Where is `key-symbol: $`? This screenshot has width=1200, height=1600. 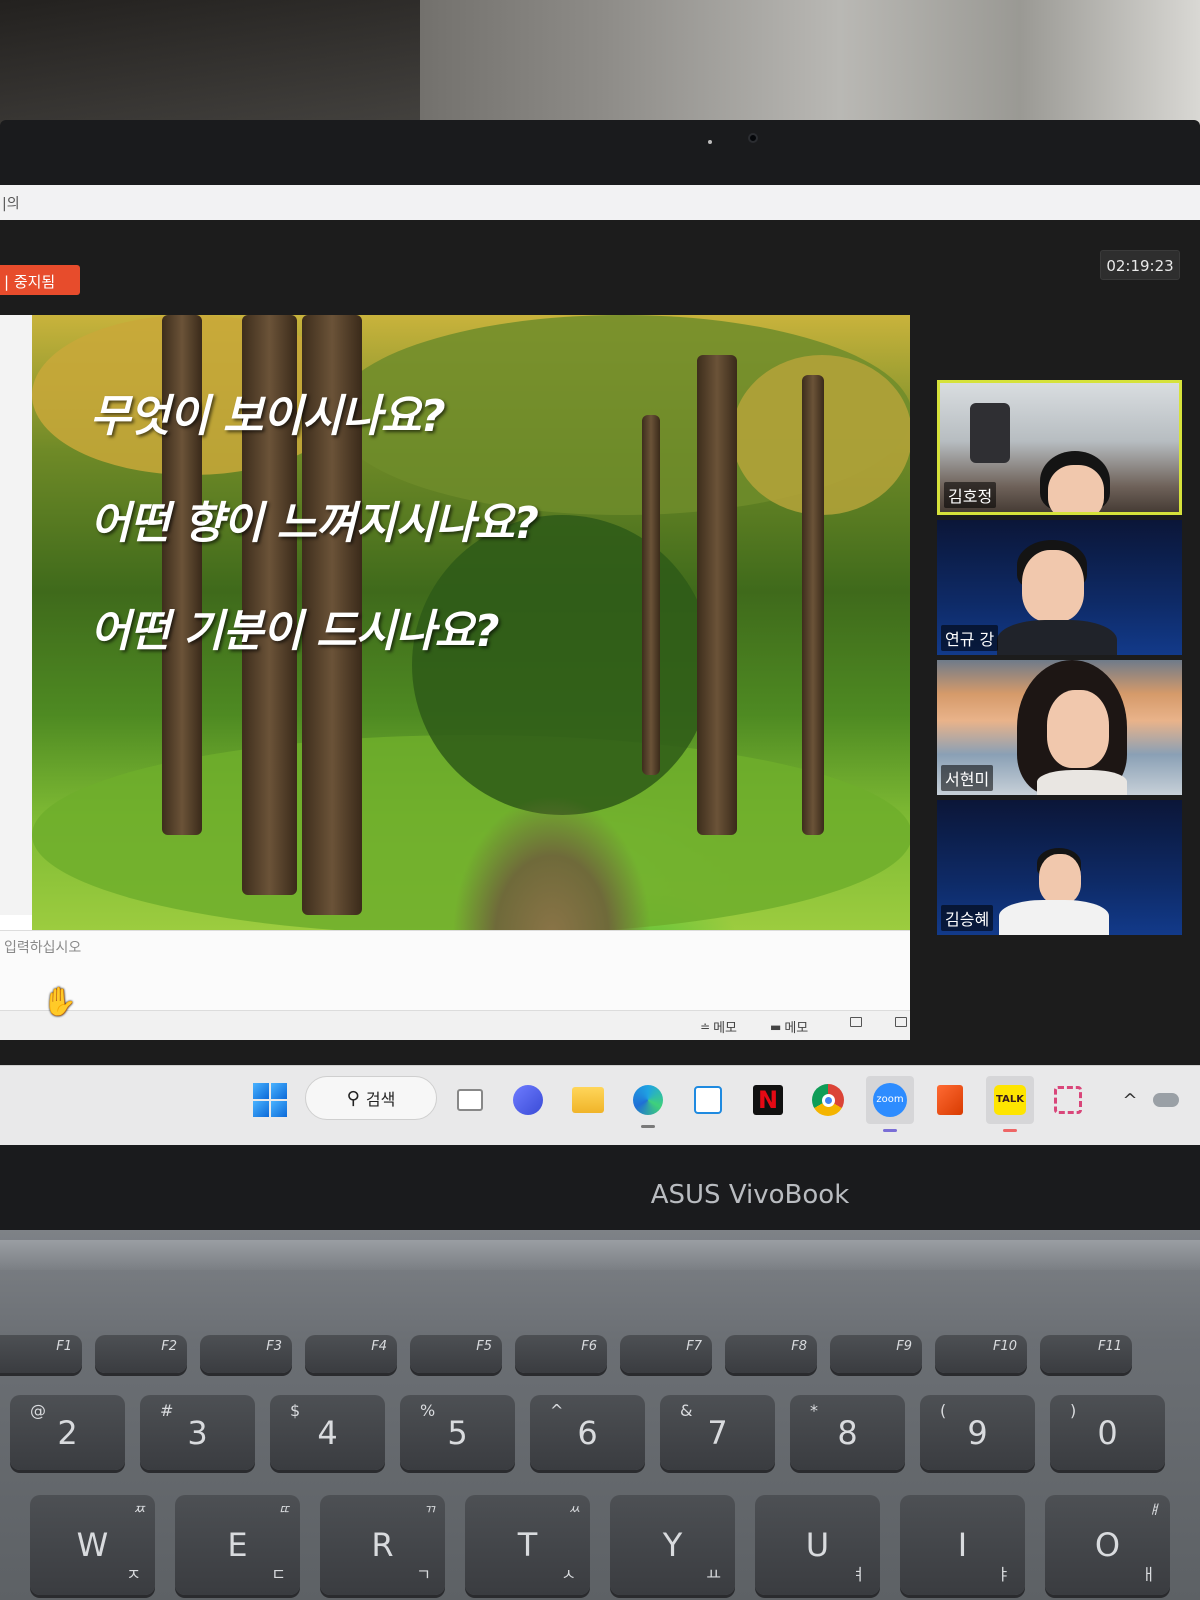
key-symbol: $ is located at coordinates (295, 1410).